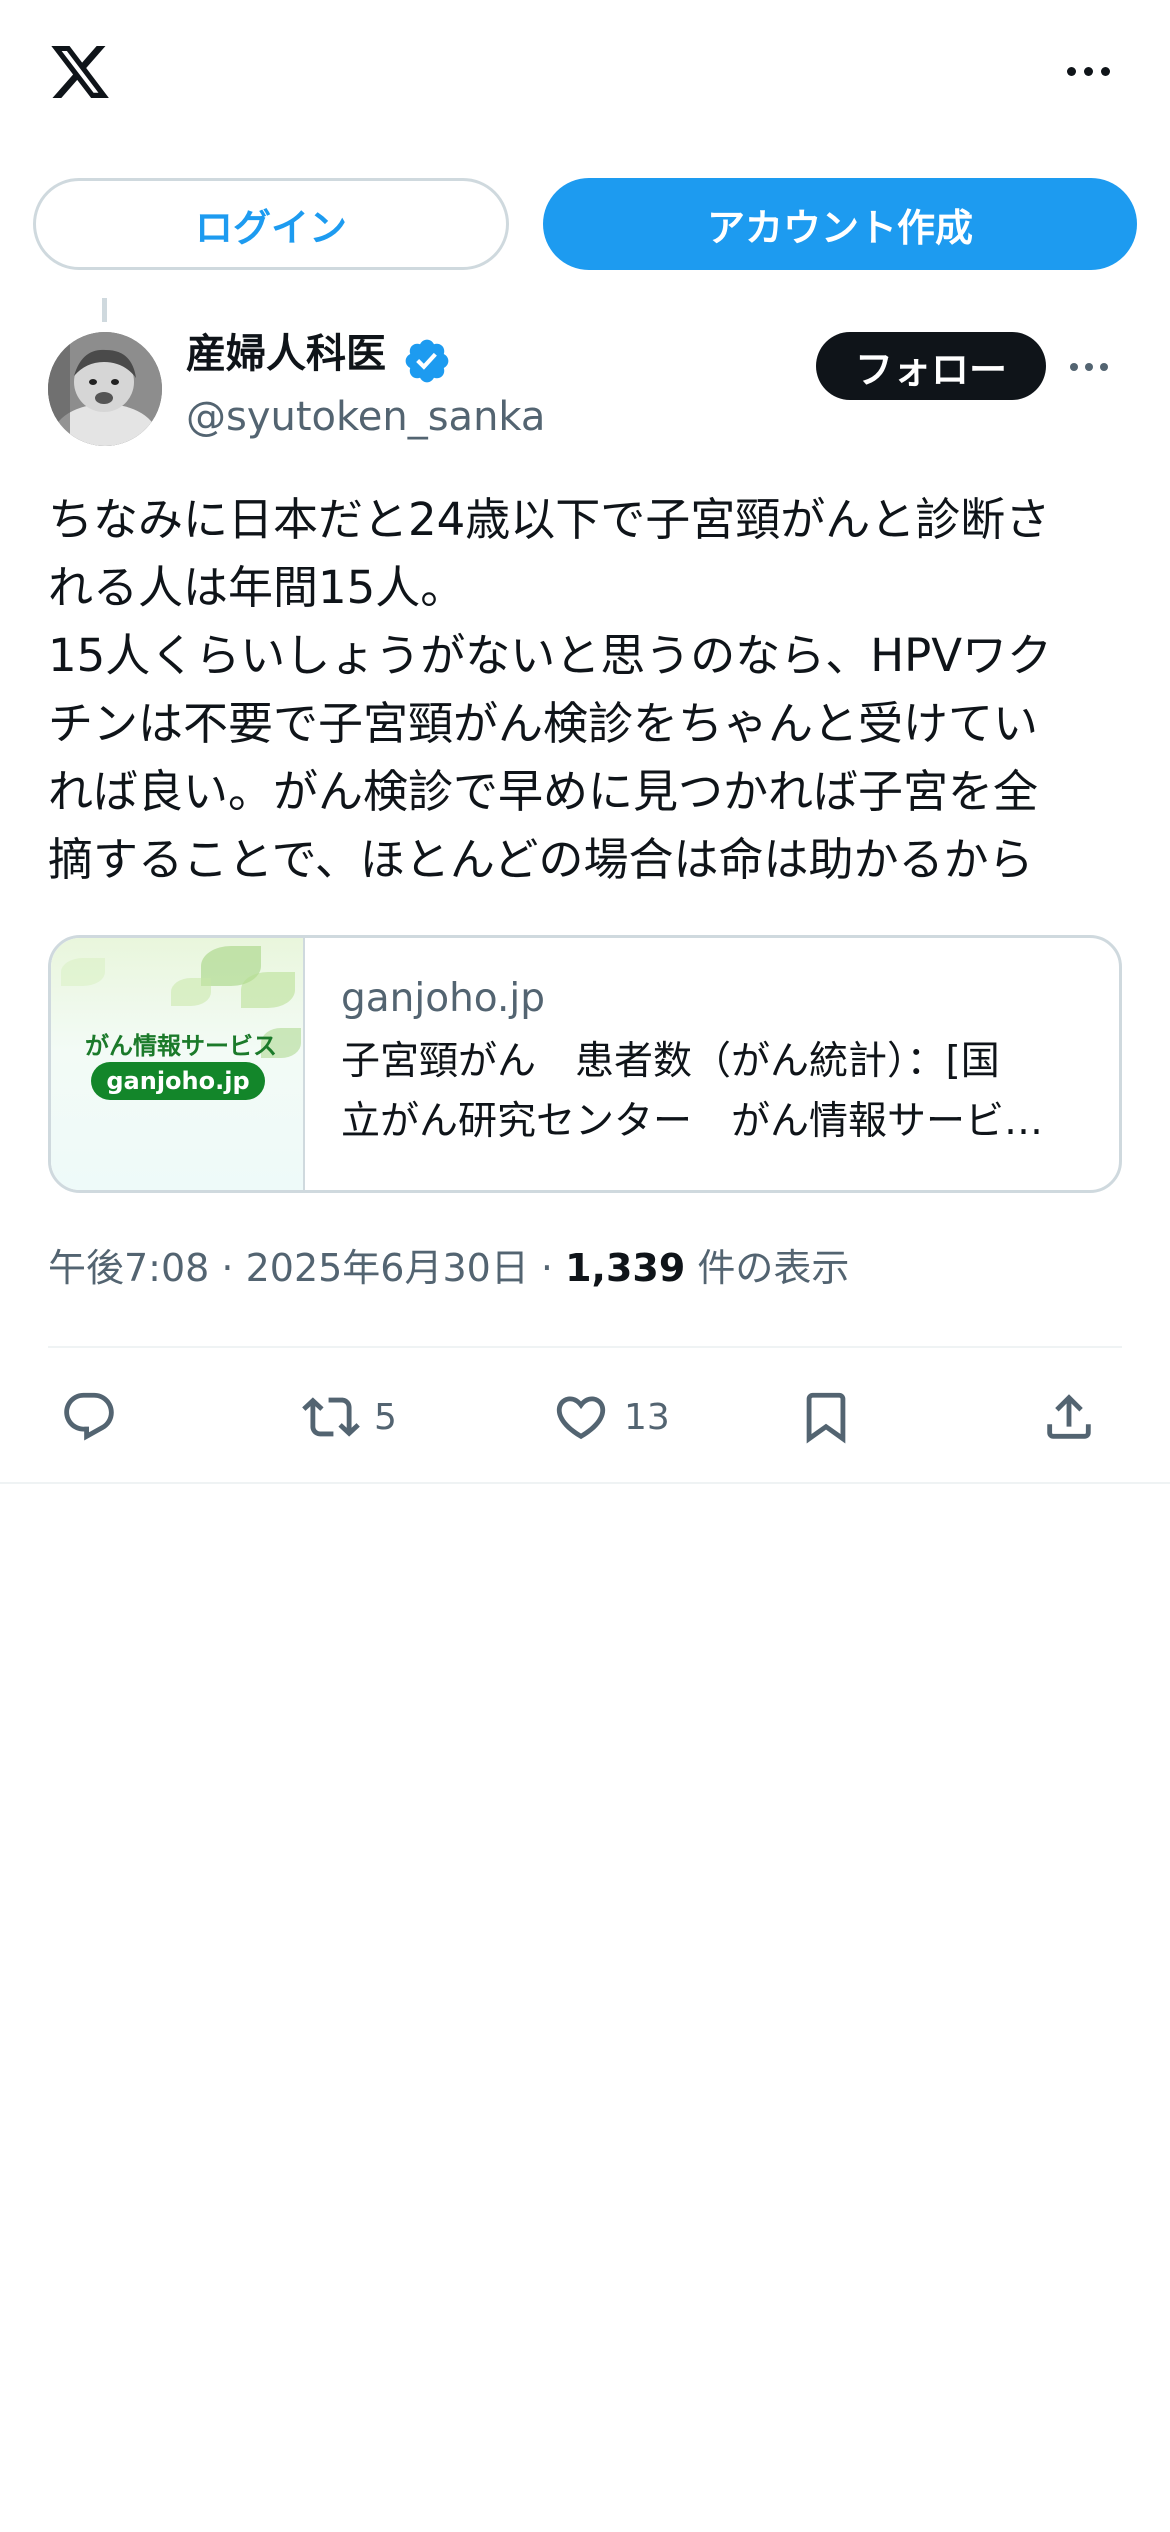 The image size is (1170, 2532). Describe the element at coordinates (331, 1417) in the screenshot. I see `retweet-icon` at that location.